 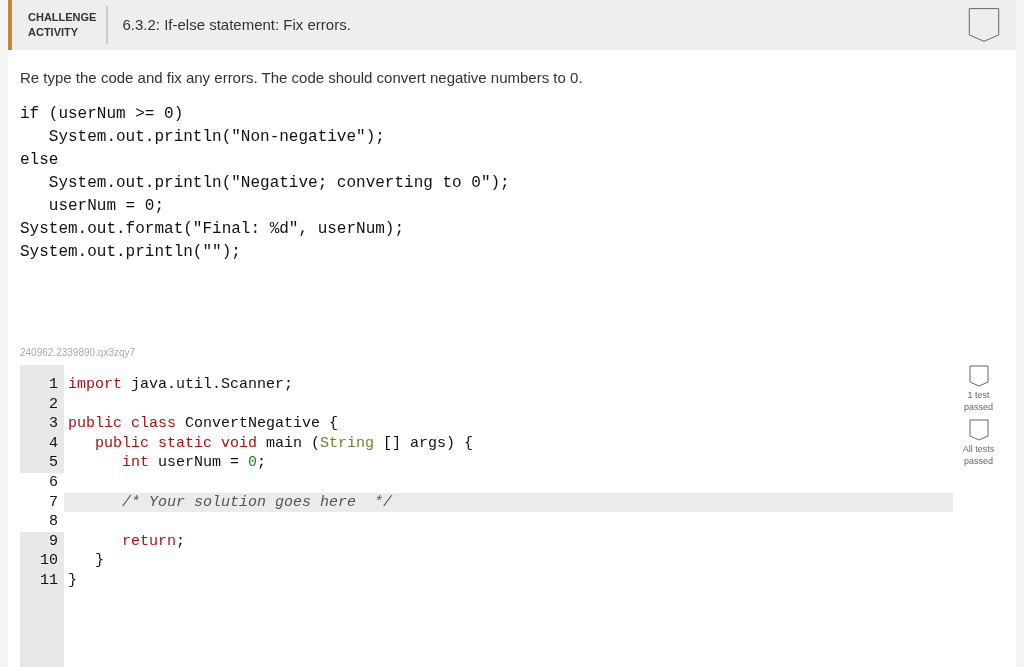 I want to click on code-token: java.util.Scanner;, so click(x=212, y=385).